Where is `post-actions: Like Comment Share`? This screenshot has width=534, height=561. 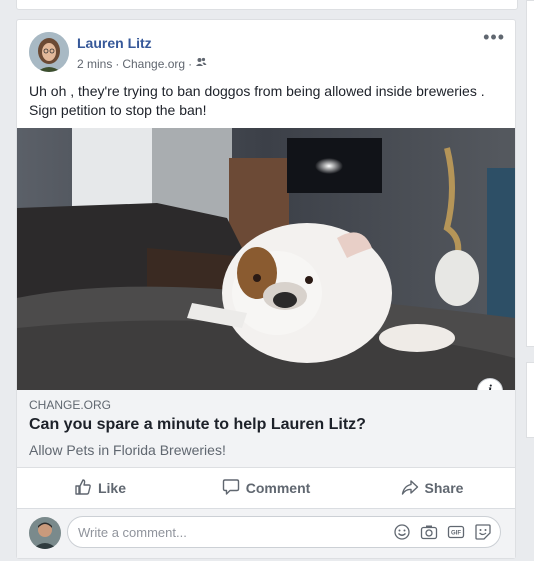 post-actions: Like Comment Share is located at coordinates (266, 488).